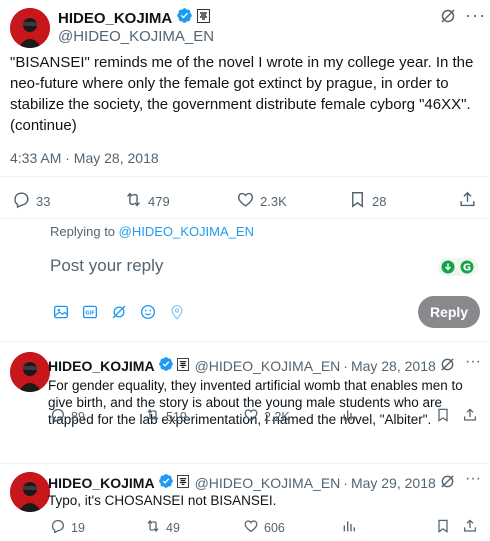  I want to click on reply-date: May 29, 2018, so click(393, 483).